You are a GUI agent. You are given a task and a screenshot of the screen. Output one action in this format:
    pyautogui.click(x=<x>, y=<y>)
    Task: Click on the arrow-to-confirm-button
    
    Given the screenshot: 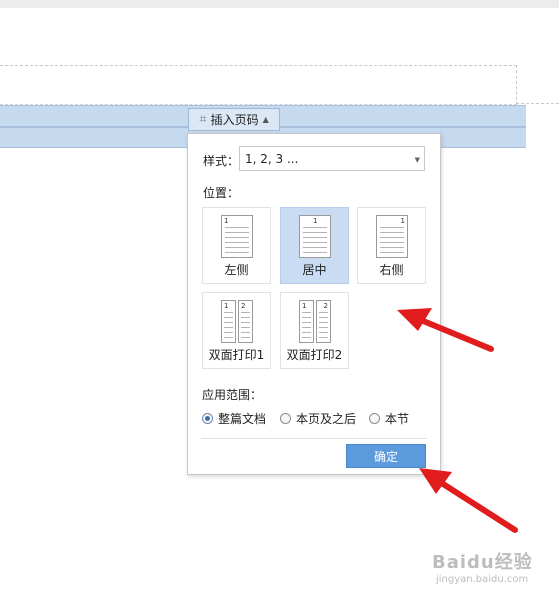 What is the action you would take?
    pyautogui.click(x=468, y=500)
    